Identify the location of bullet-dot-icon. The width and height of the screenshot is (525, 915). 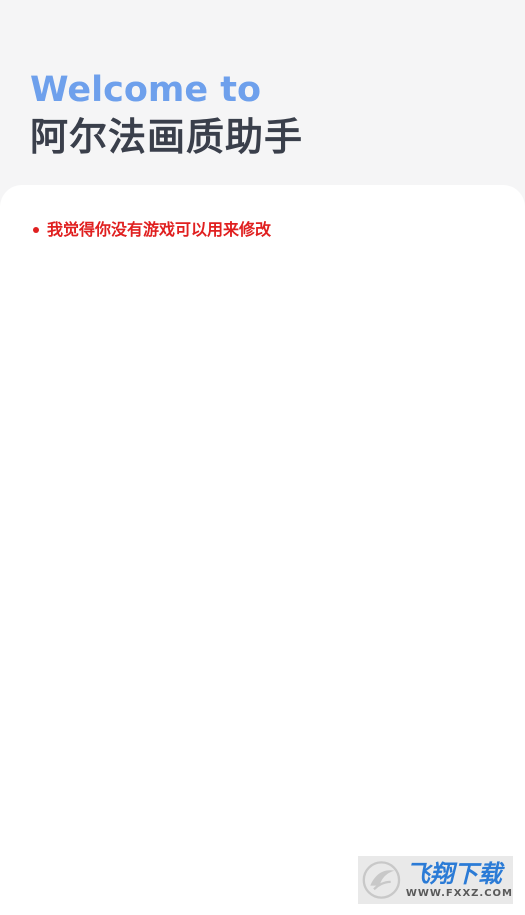
(36, 230).